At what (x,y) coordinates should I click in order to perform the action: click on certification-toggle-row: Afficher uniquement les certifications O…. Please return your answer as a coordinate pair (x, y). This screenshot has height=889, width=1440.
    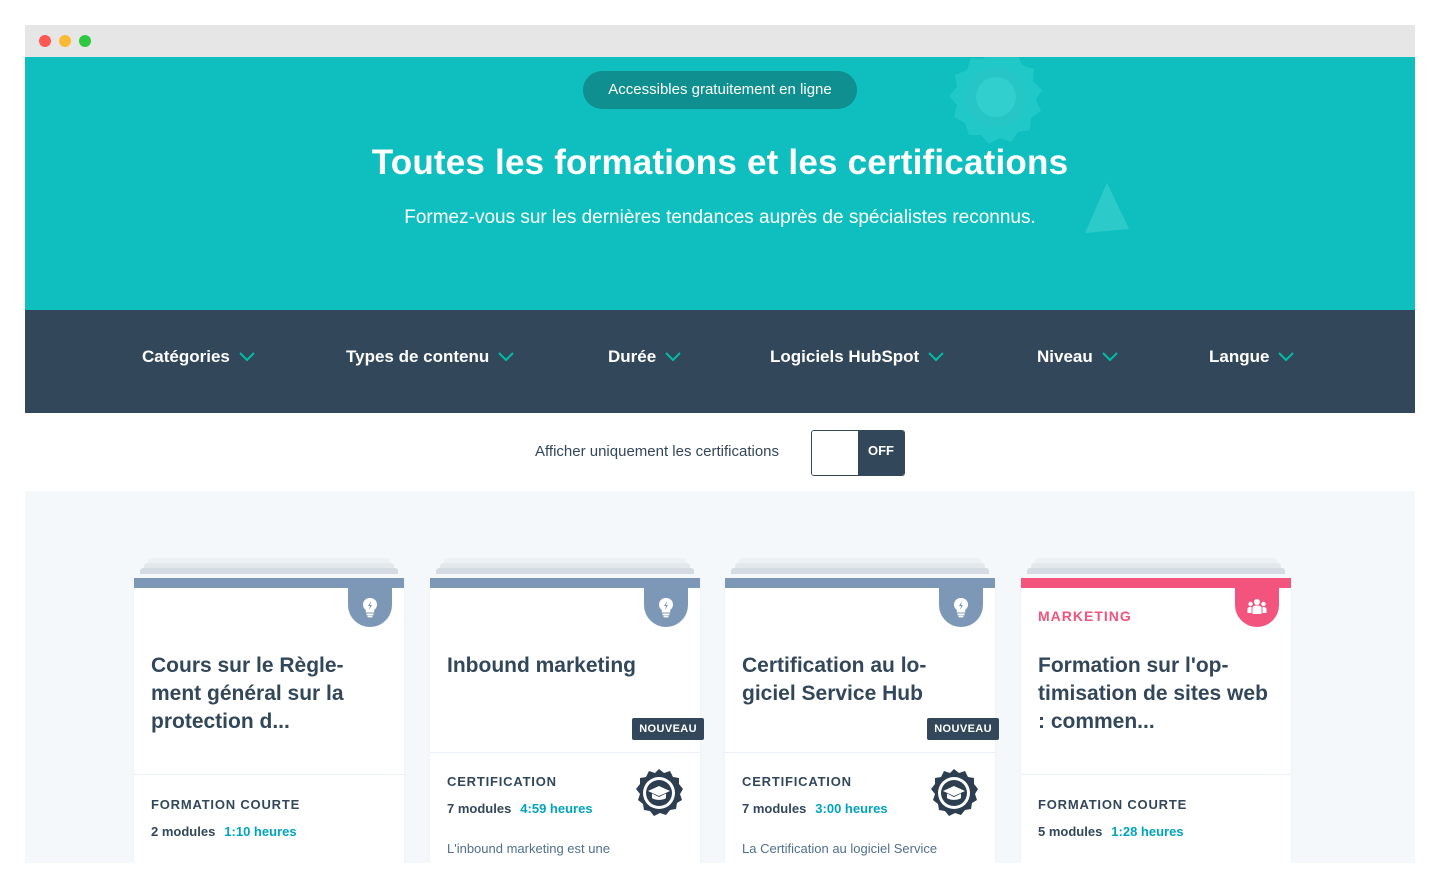
    Looking at the image, I should click on (720, 452).